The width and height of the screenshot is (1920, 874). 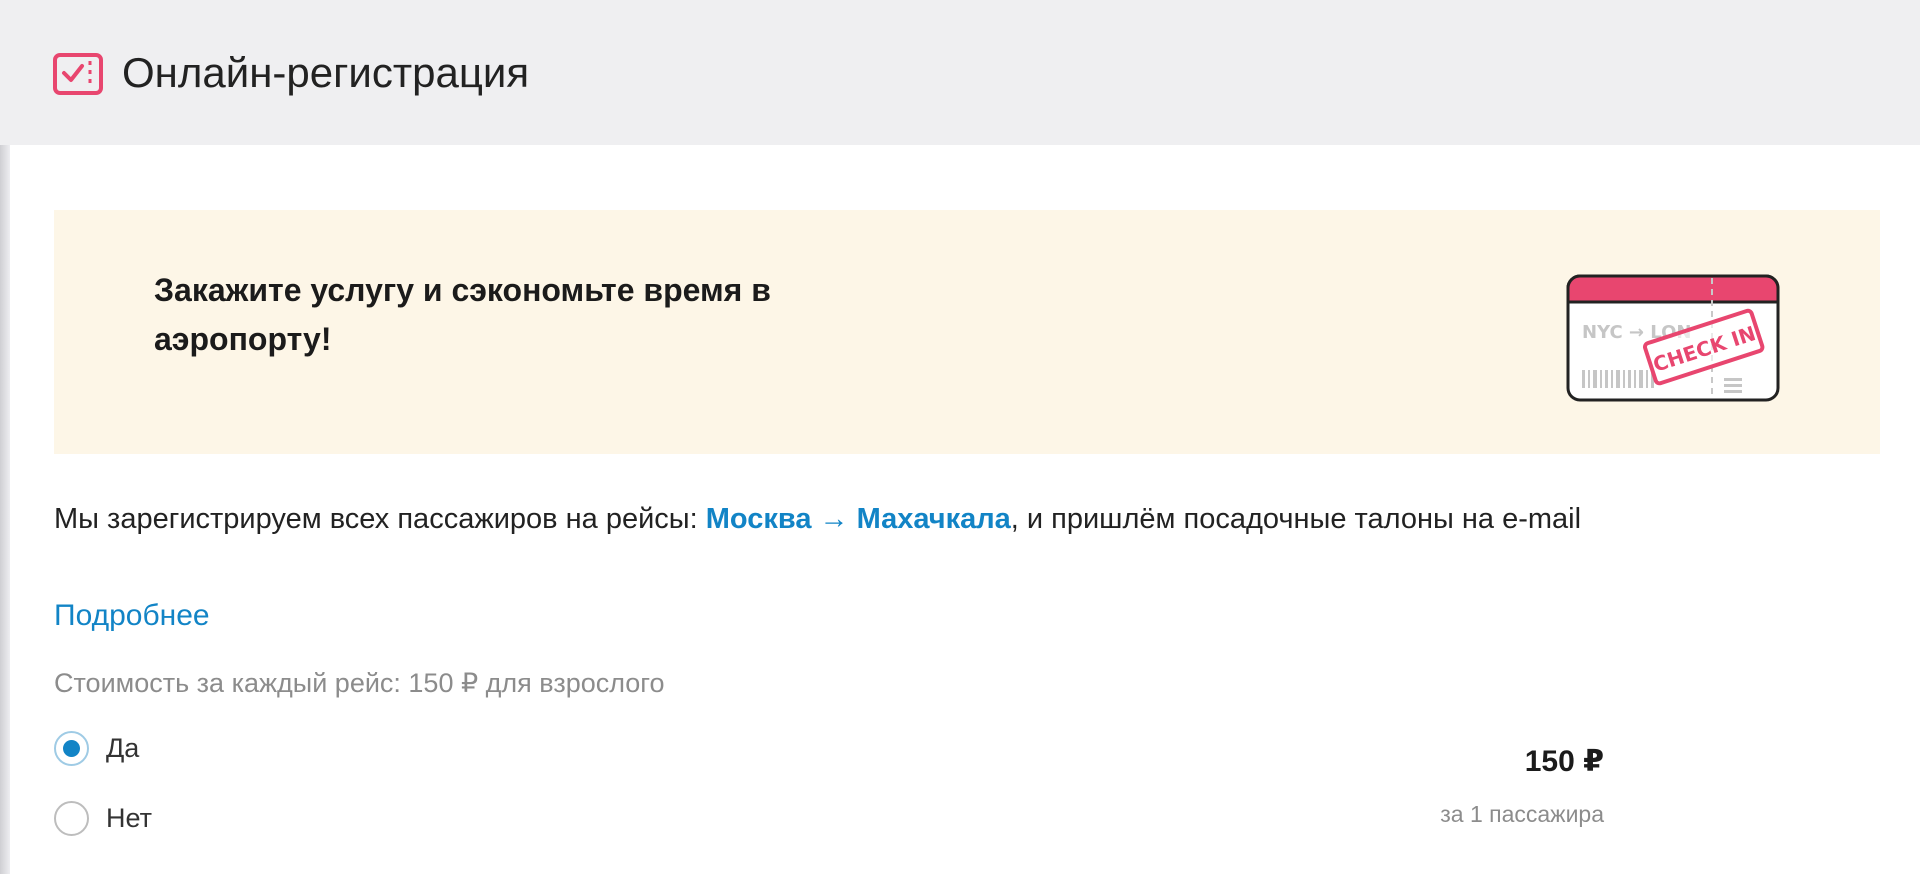 I want to click on route-link: Москва → Махачкала, so click(x=858, y=519).